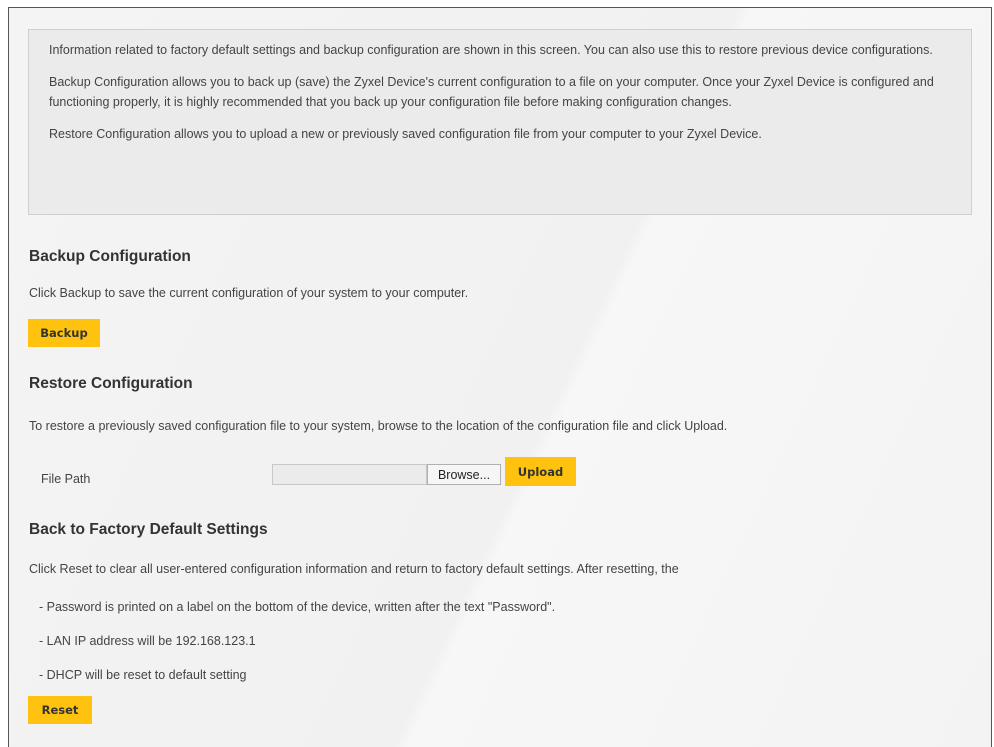 This screenshot has height=747, width=994. What do you see at coordinates (540, 471) in the screenshot?
I see `upload-button: Upload` at bounding box center [540, 471].